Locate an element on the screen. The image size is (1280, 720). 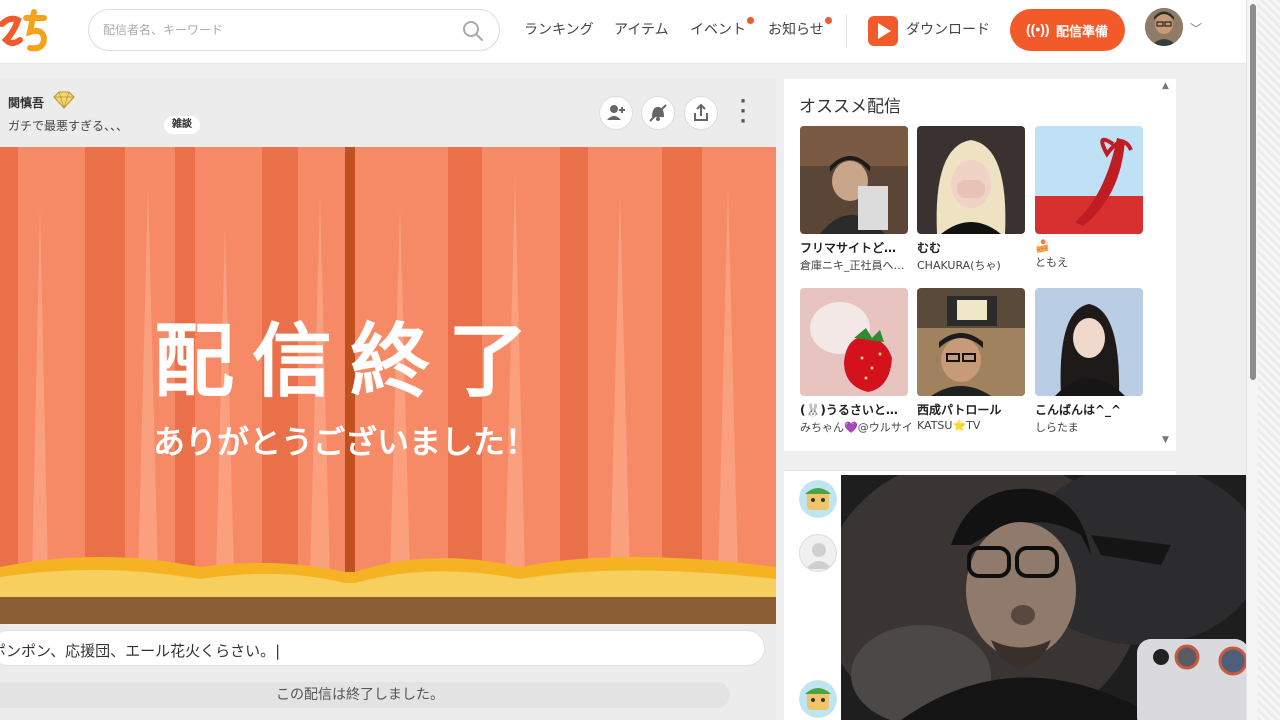
nav-ranking: ランキング is located at coordinates (559, 29).